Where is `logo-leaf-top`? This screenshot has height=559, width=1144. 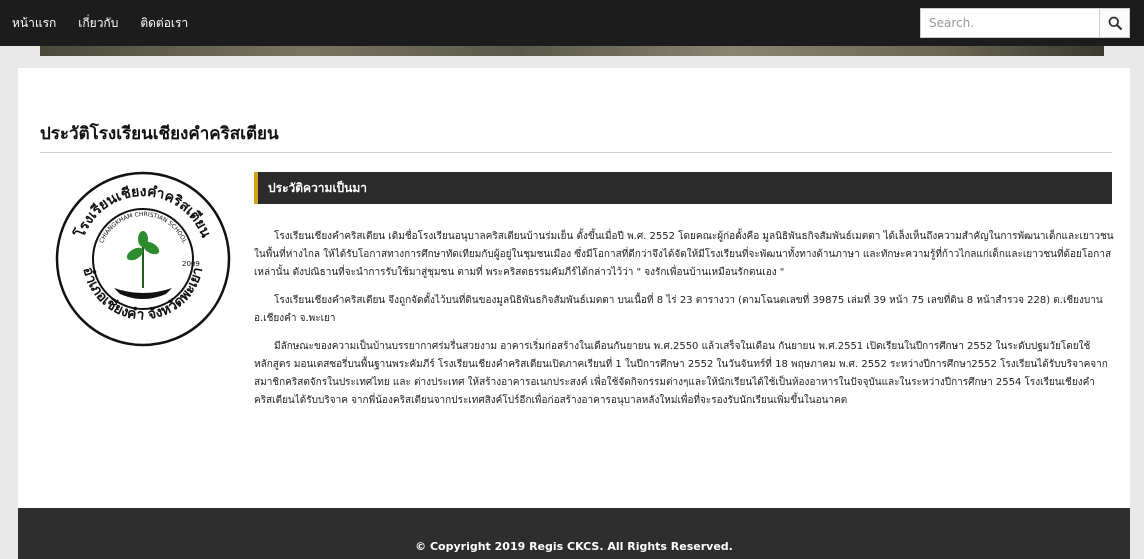
logo-leaf-top is located at coordinates (143, 239).